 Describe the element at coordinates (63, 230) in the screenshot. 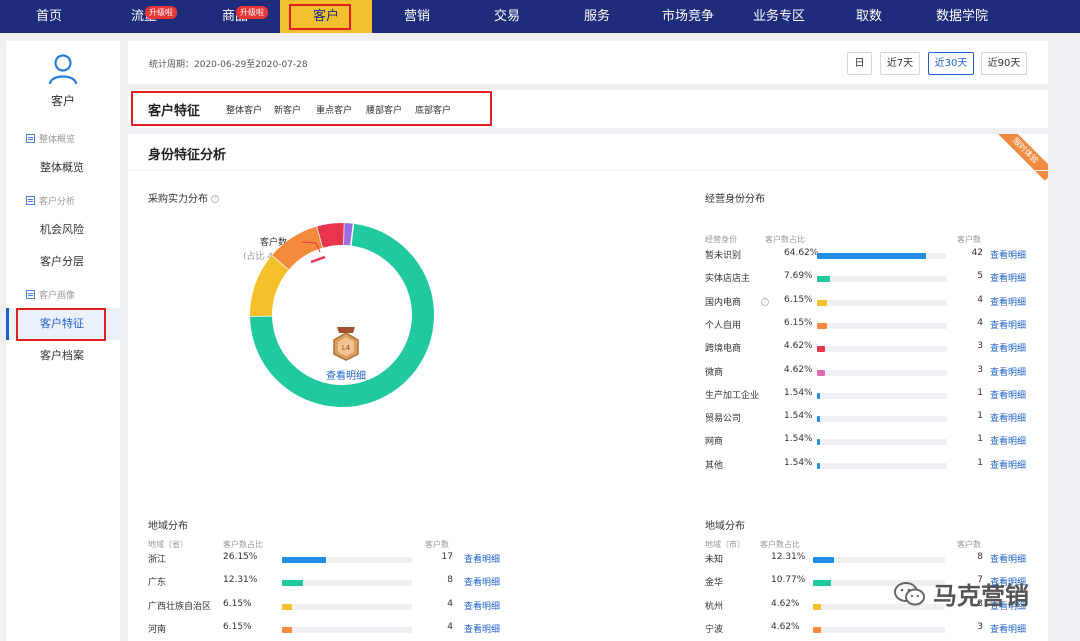

I see `sidebar-item-risk: 机会风险` at that location.